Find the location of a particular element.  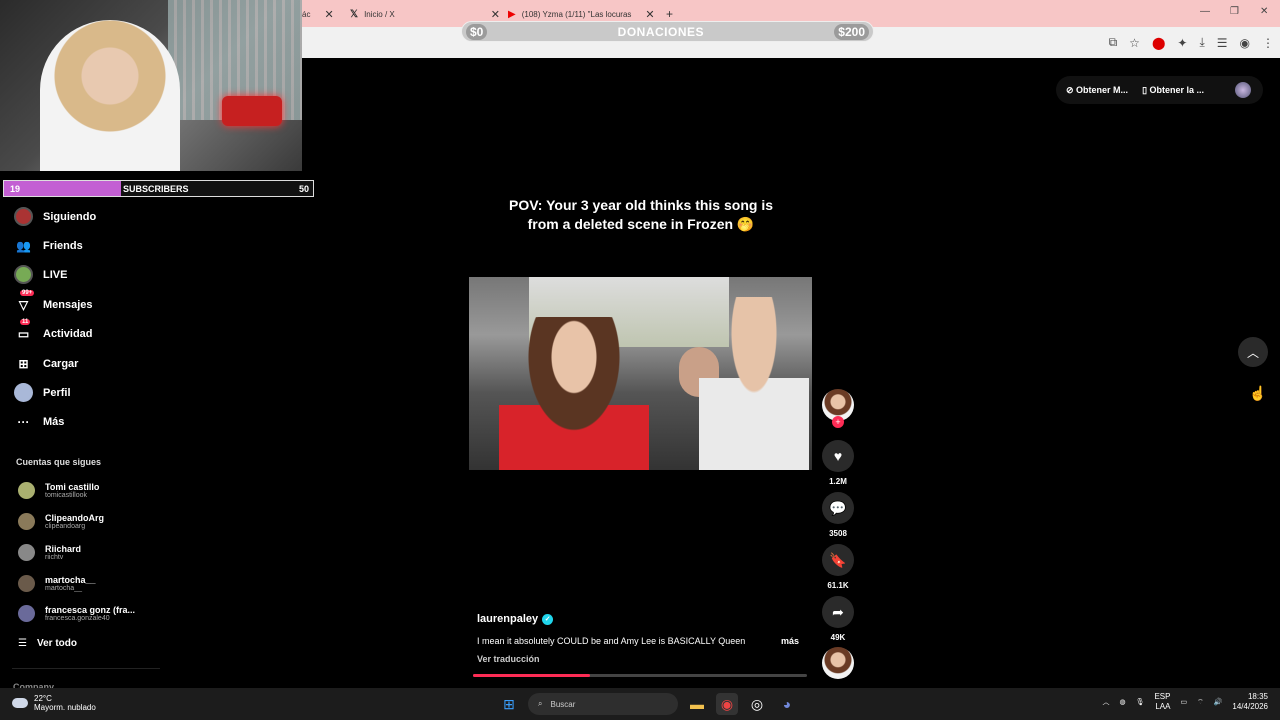

video-player is located at coordinates (640, 373).